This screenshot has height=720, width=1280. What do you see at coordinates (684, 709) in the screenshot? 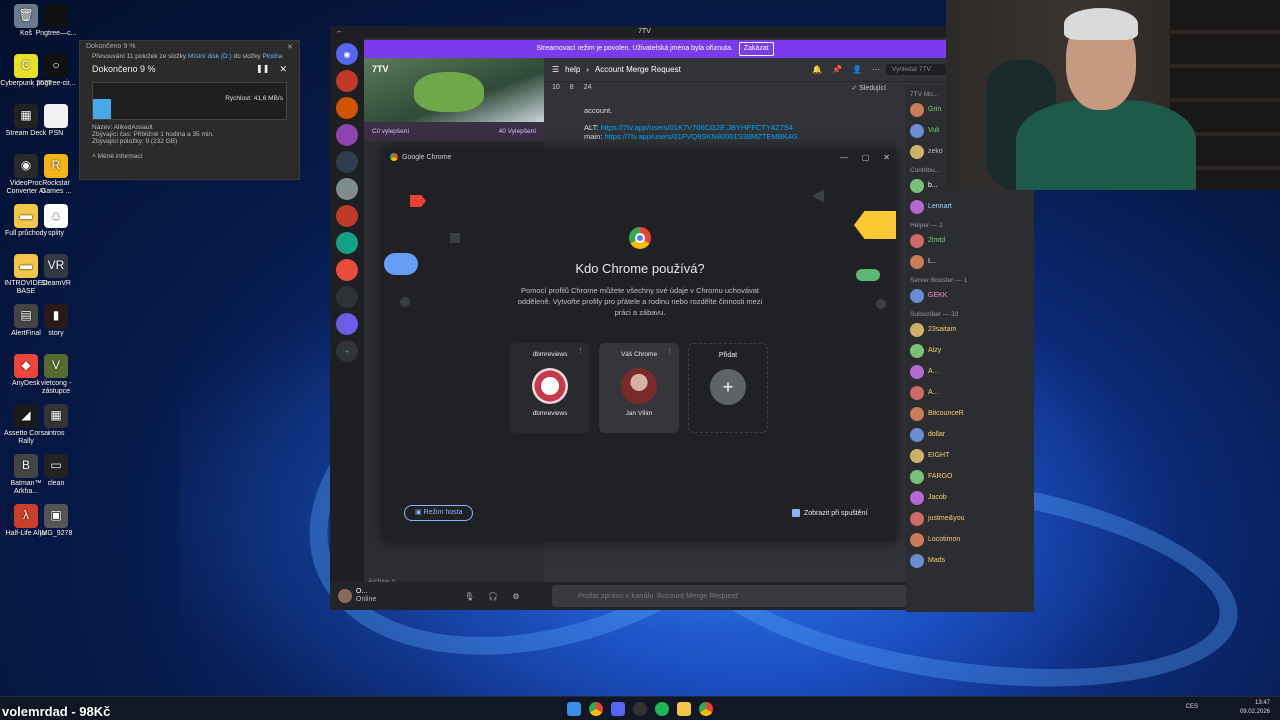
I see `explorer-taskbar-icon` at bounding box center [684, 709].